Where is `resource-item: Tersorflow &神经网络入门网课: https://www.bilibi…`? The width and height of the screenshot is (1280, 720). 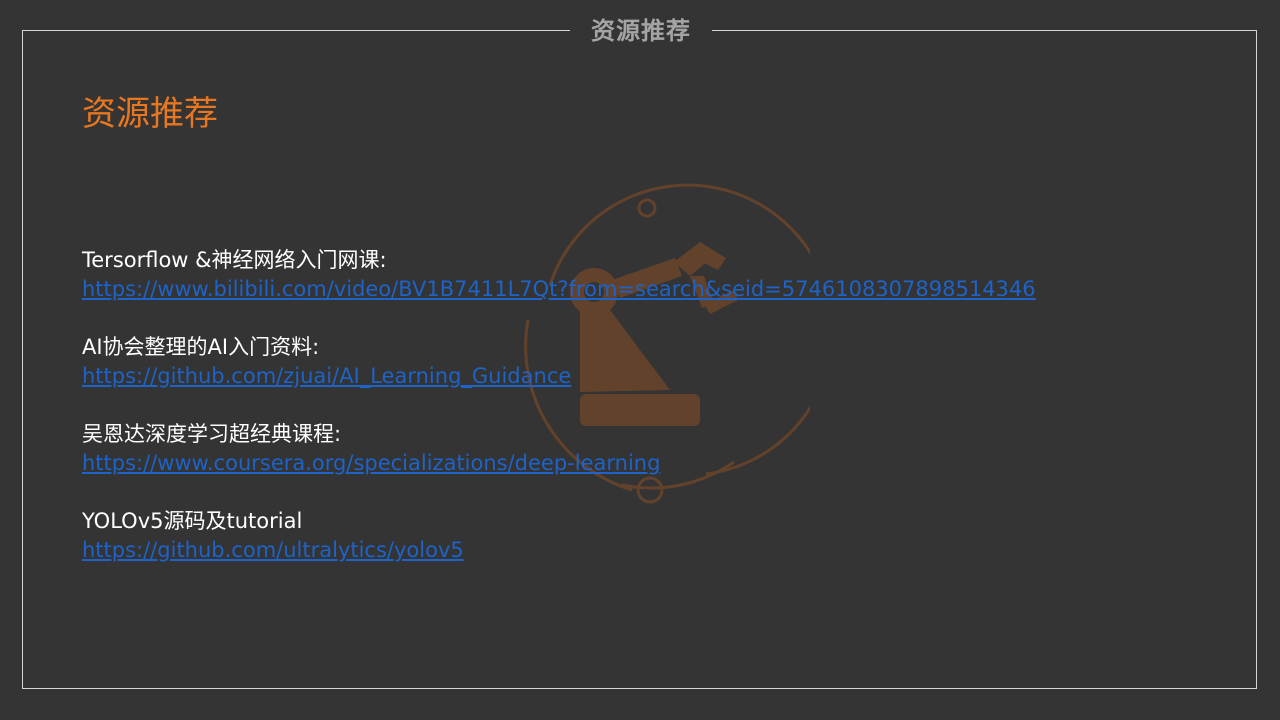 resource-item: Tersorflow &神经网络入门网课: https://www.bilibi… is located at coordinates (642, 289).